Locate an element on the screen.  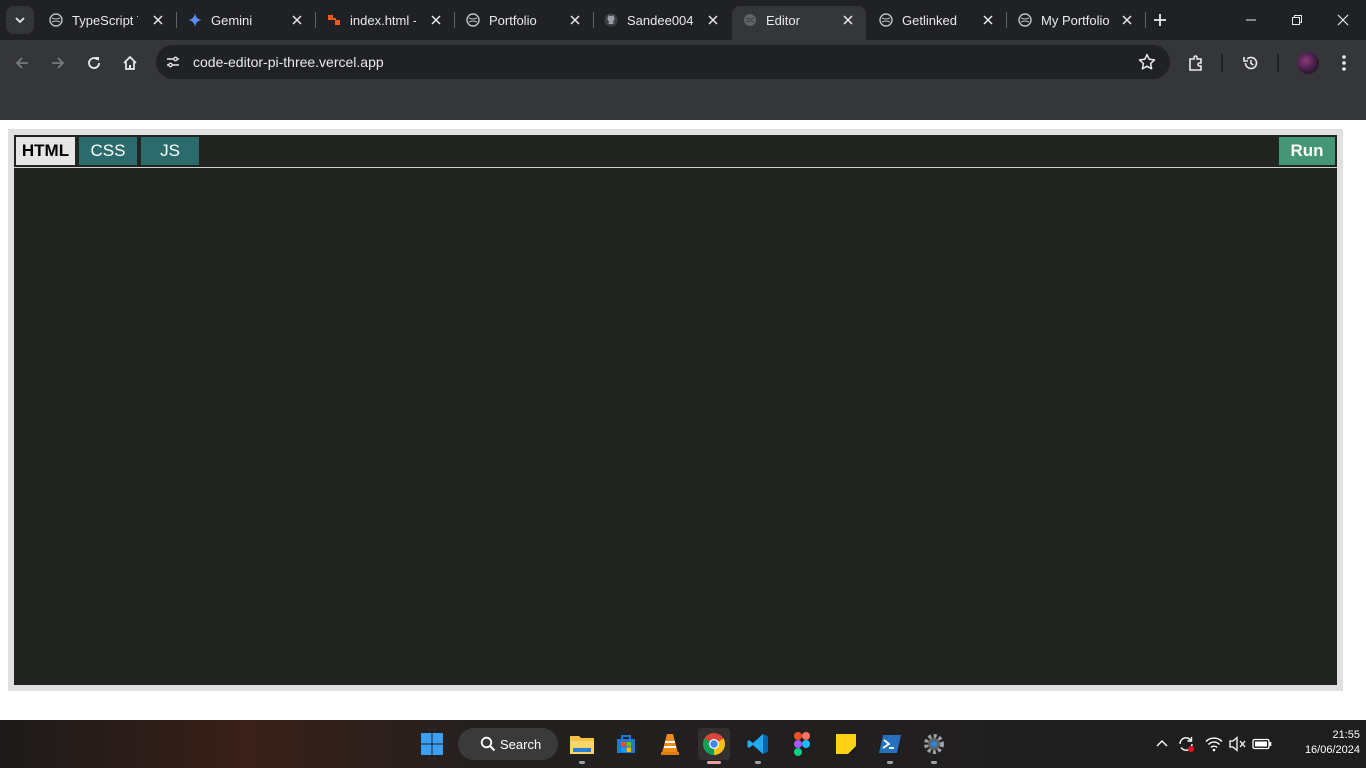
back-button is located at coordinates (22, 63).